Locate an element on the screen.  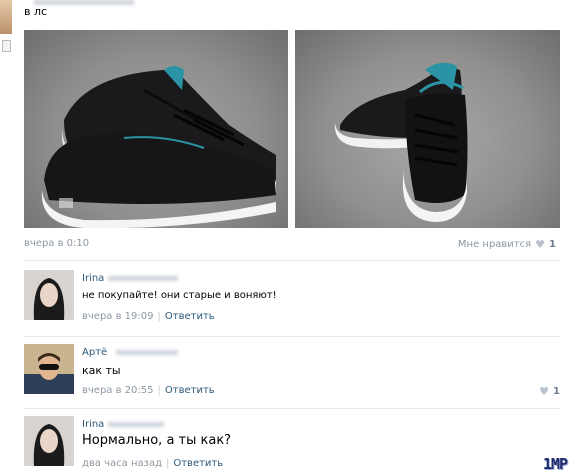
comment-text: как ты is located at coordinates (101, 370).